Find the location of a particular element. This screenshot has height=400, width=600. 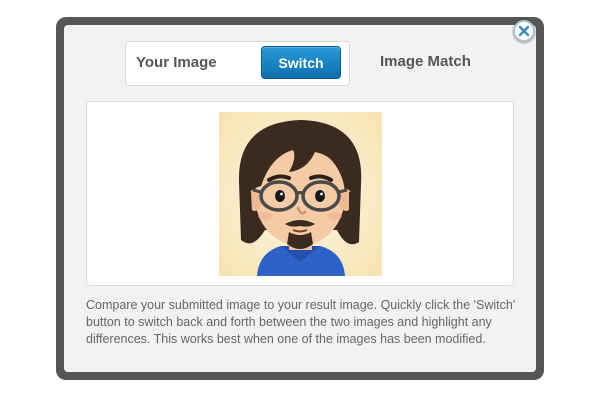

image-match-label: Image Match is located at coordinates (425, 61).